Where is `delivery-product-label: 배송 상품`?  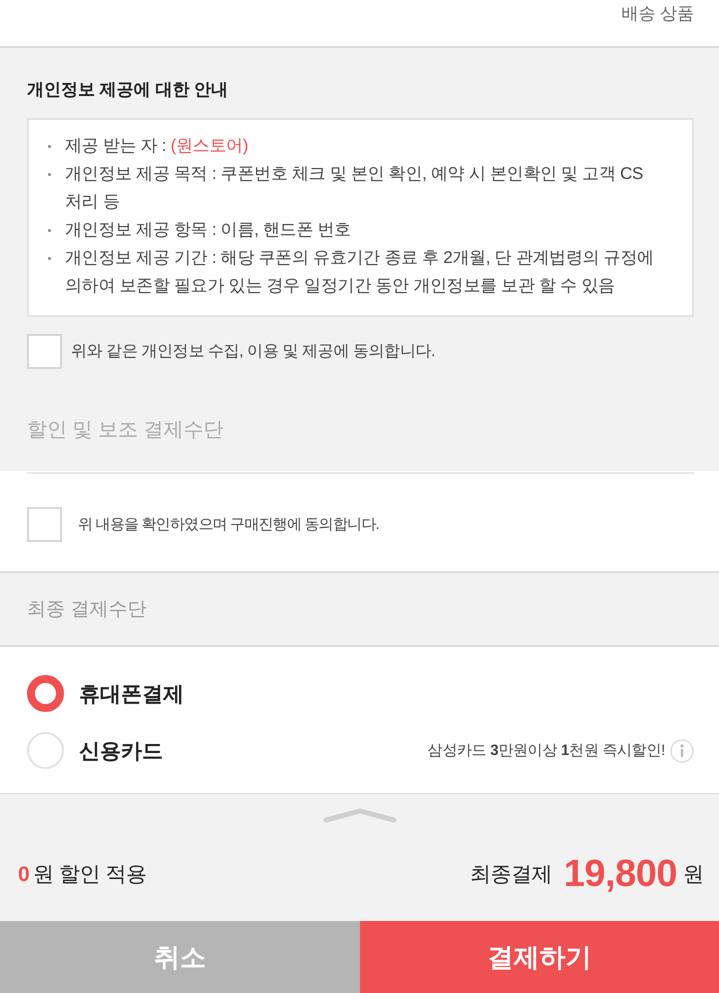
delivery-product-label: 배송 상품 is located at coordinates (657, 14).